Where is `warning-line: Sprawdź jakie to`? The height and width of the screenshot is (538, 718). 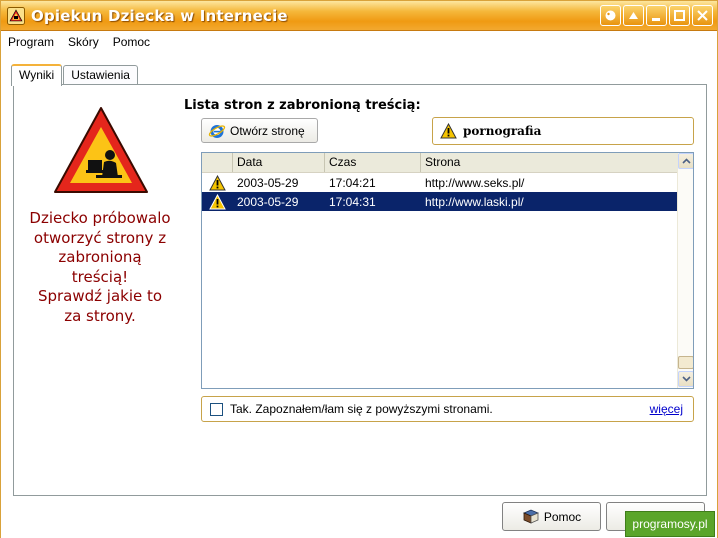 warning-line: Sprawdź jakie to is located at coordinates (100, 296).